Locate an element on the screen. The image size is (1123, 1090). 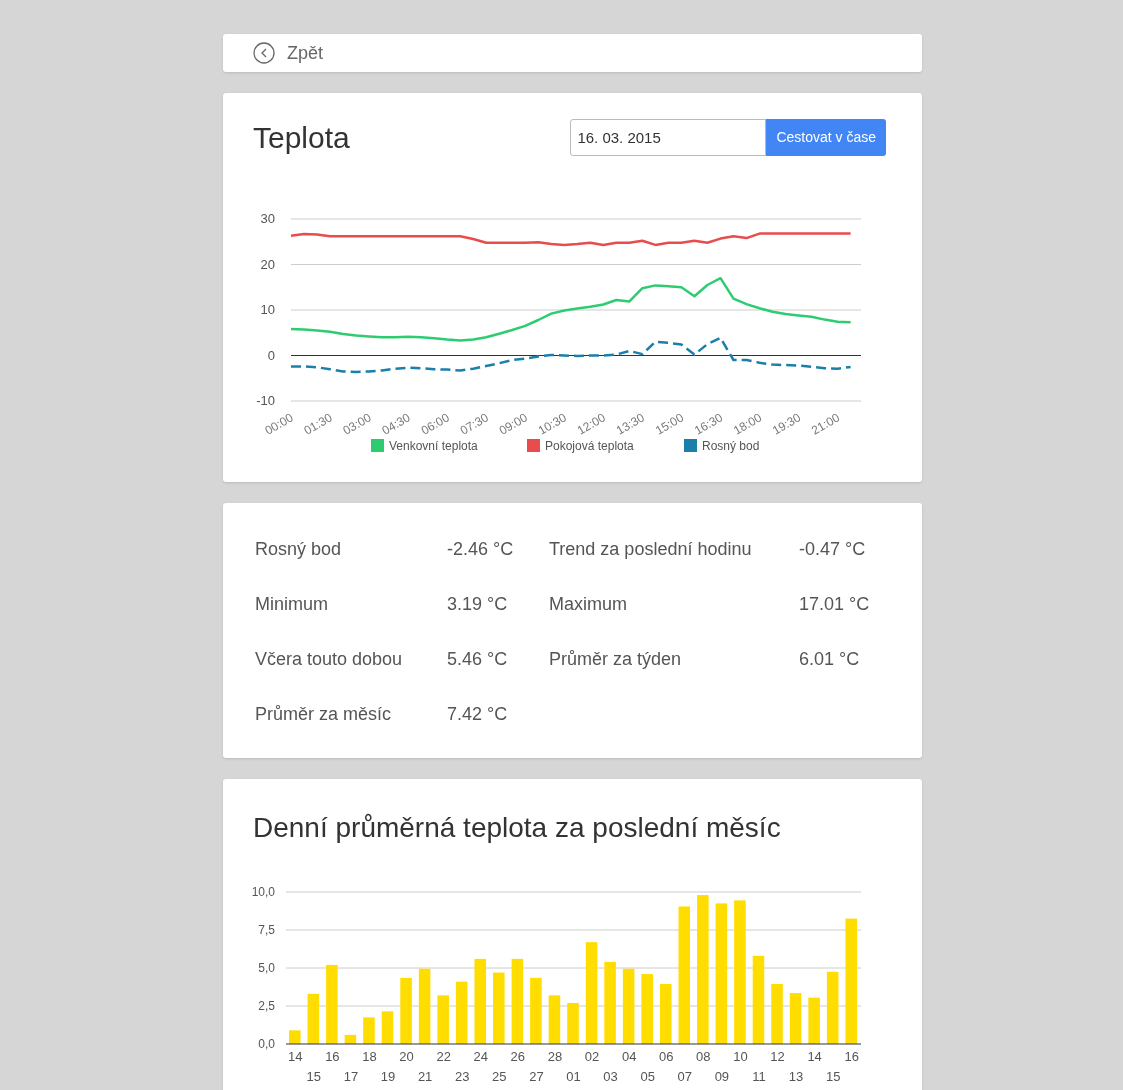
axis-label: 27 is located at coordinates (536, 1076).